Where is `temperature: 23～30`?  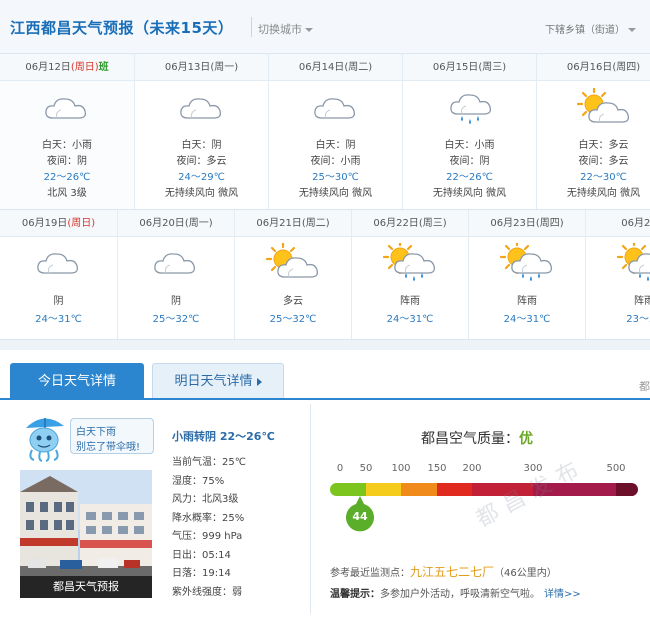
temperature: 23～30 is located at coordinates (638, 319).